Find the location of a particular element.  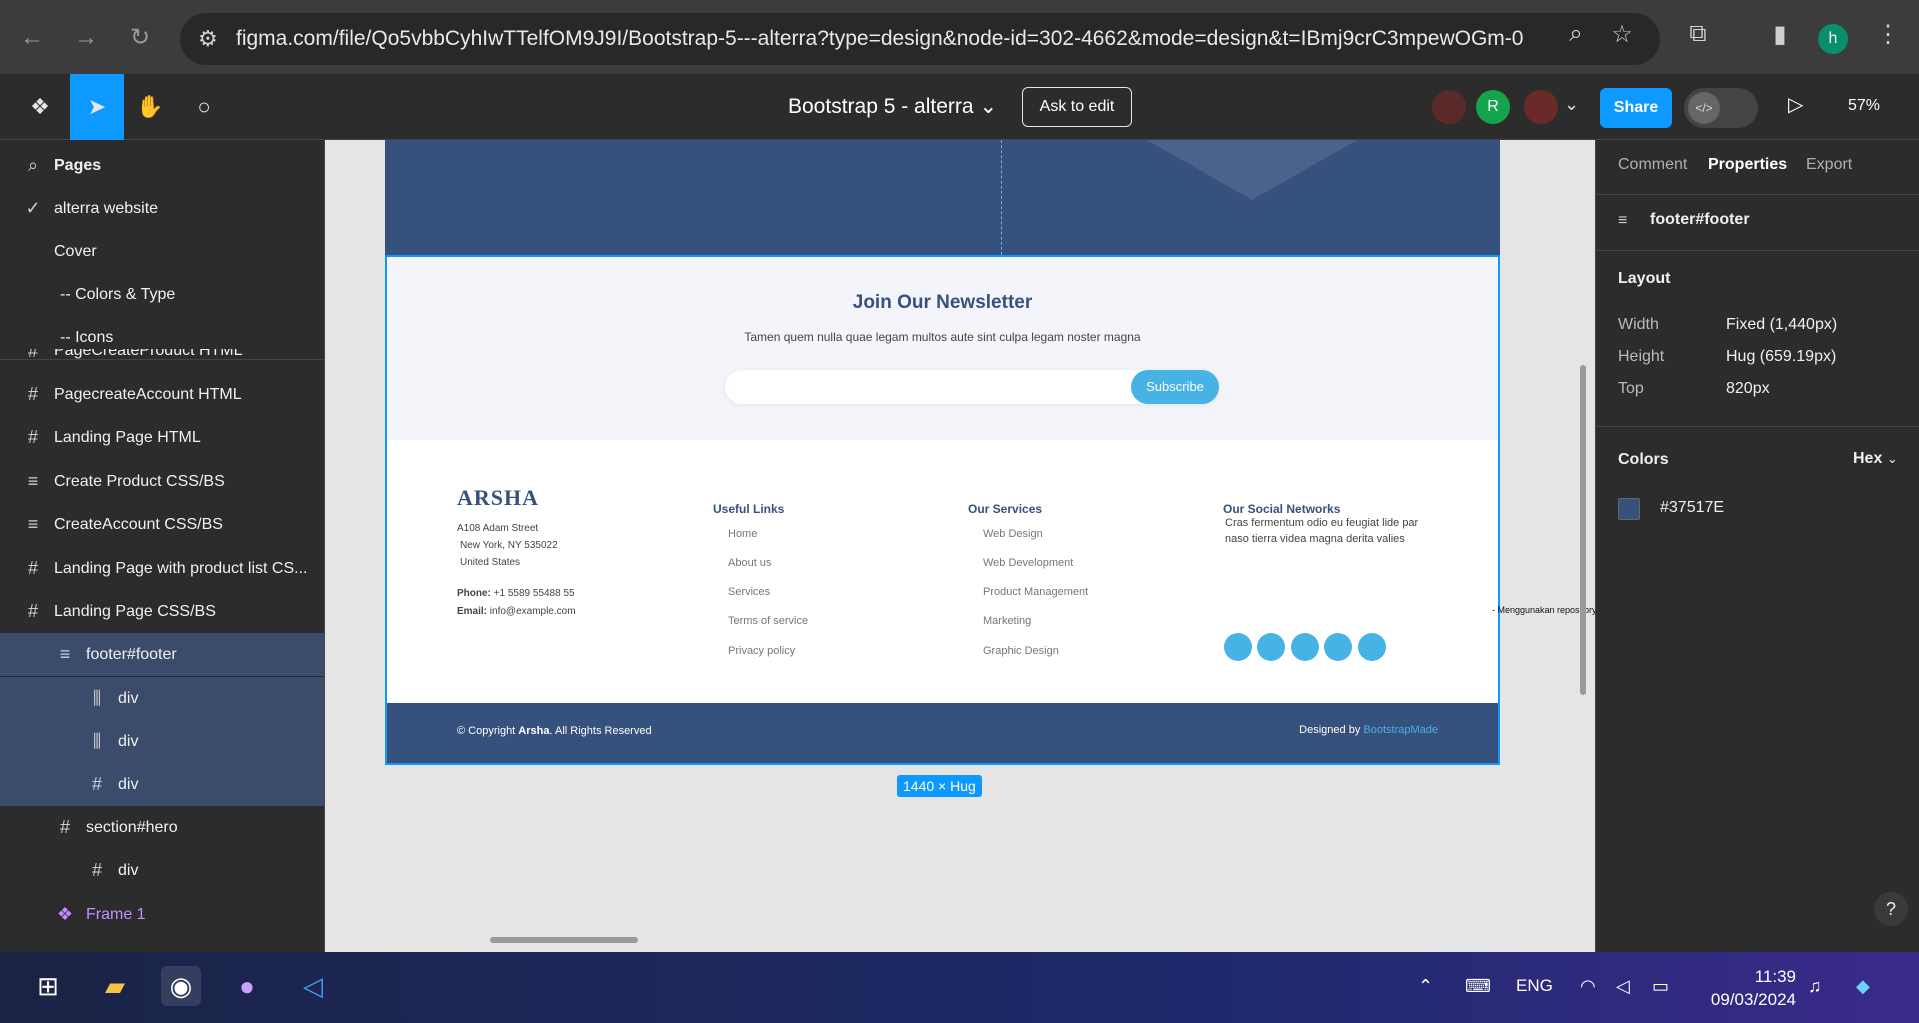

forward-icon: → is located at coordinates (86, 38).